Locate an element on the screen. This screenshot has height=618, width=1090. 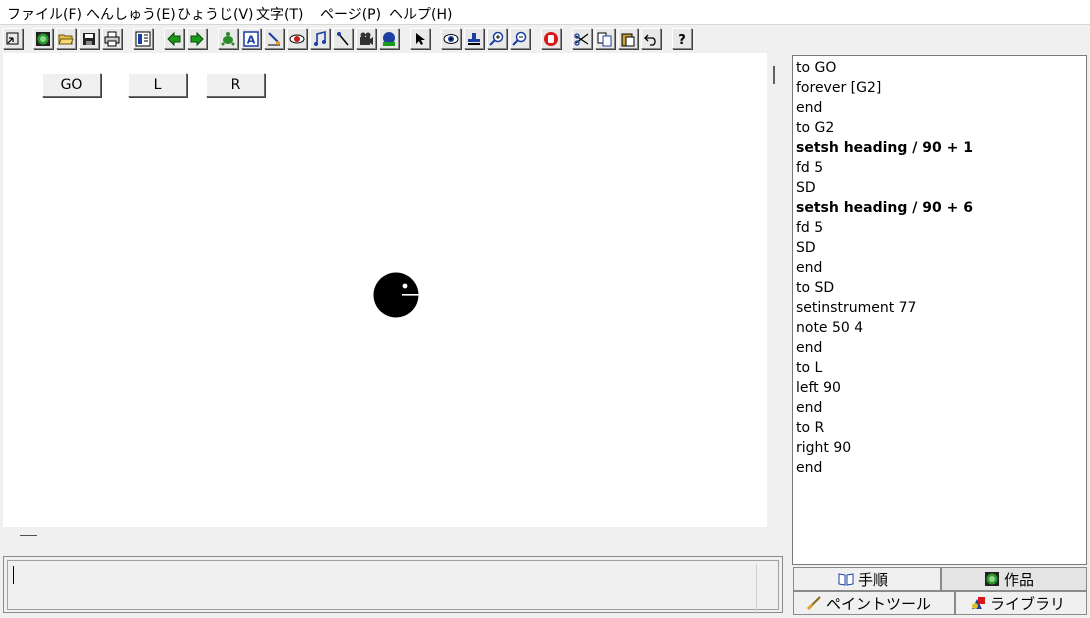
right-button: R is located at coordinates (235, 85).